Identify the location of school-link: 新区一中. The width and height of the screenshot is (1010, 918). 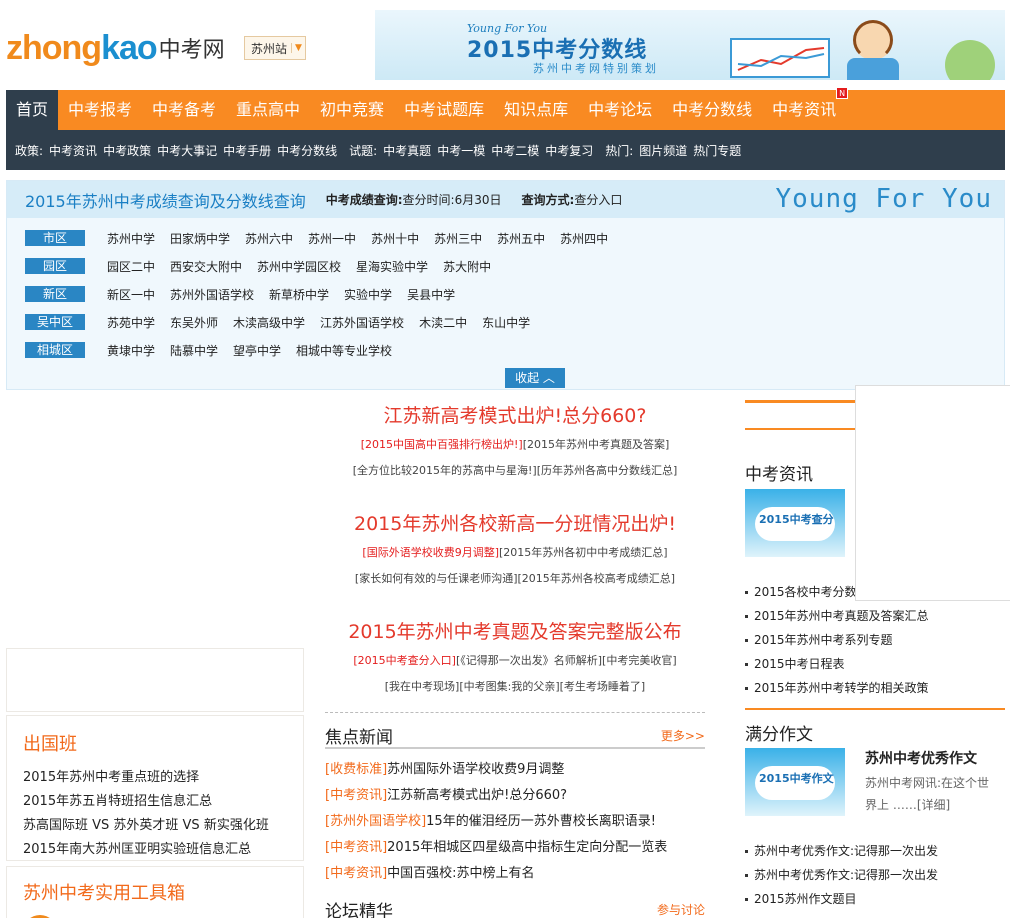
(131, 294).